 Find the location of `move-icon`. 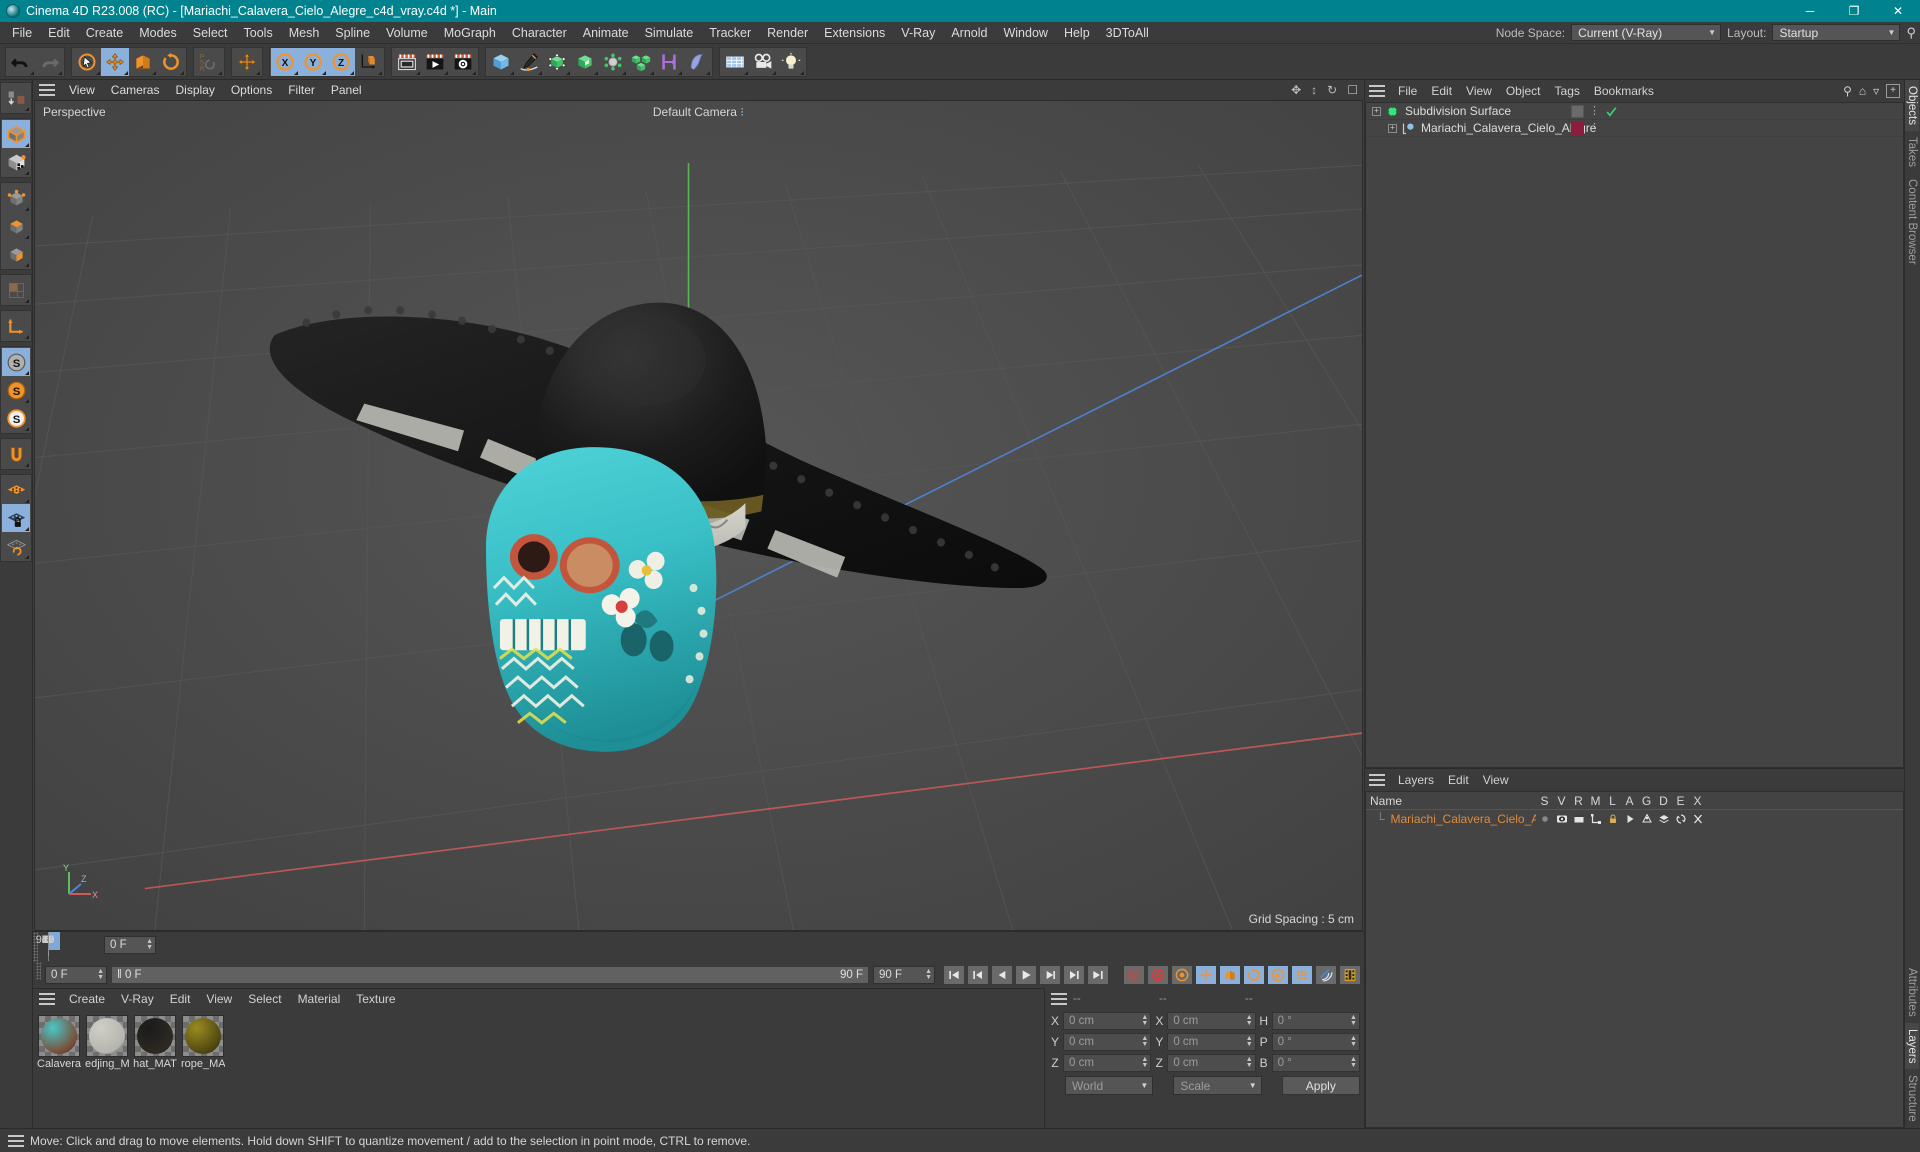

move-icon is located at coordinates (115, 61).